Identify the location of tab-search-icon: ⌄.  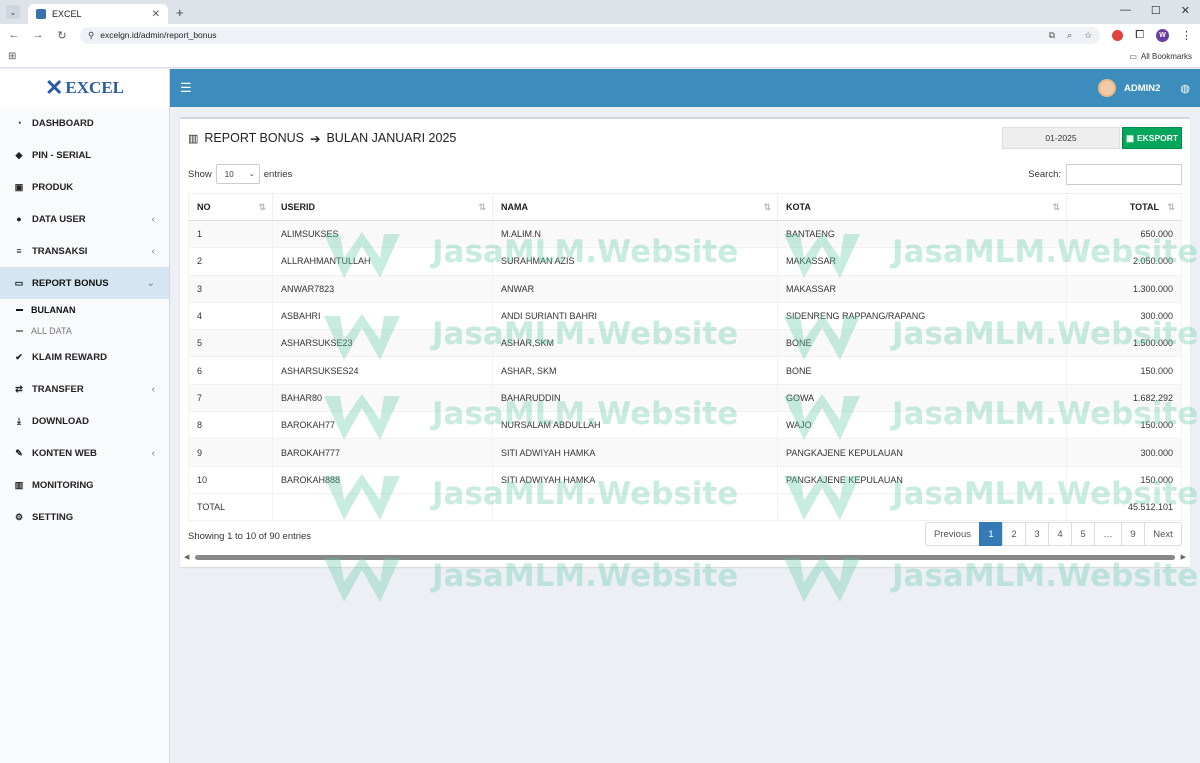
(13, 12).